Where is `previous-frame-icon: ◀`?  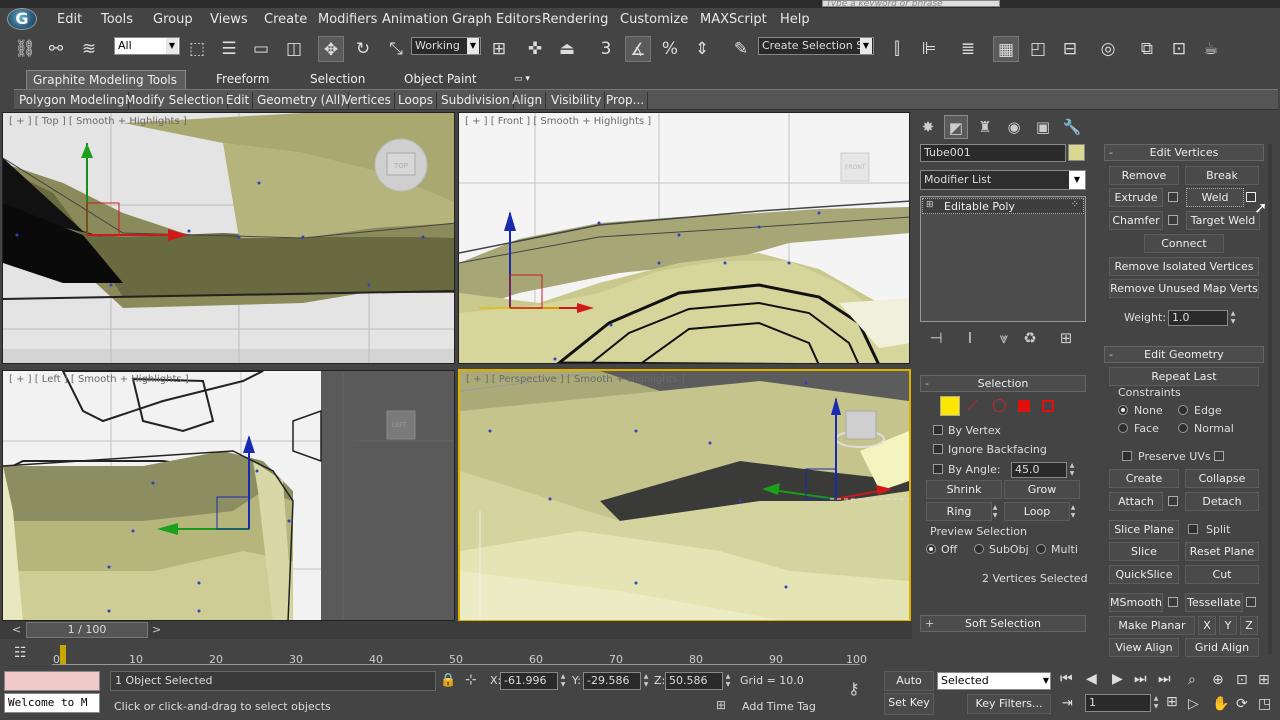 previous-frame-icon: ◀ is located at coordinates (1091, 679).